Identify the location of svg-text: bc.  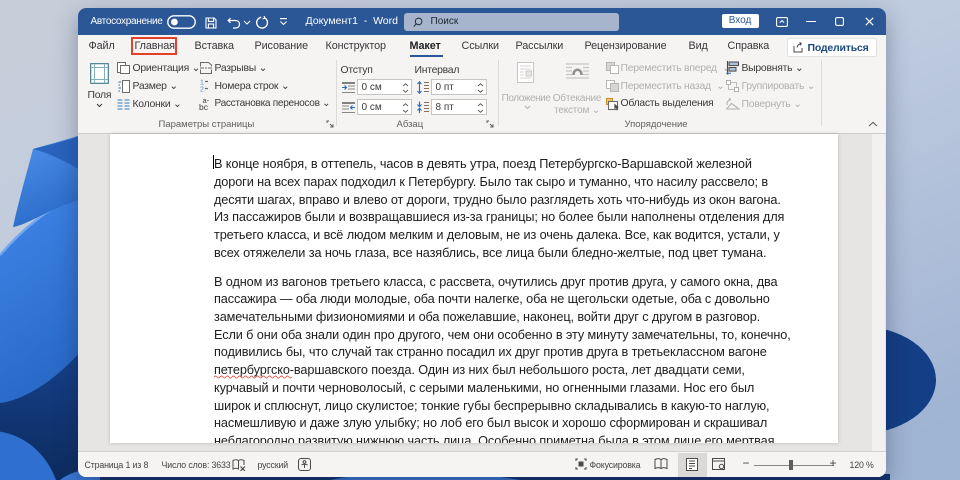
(204, 106).